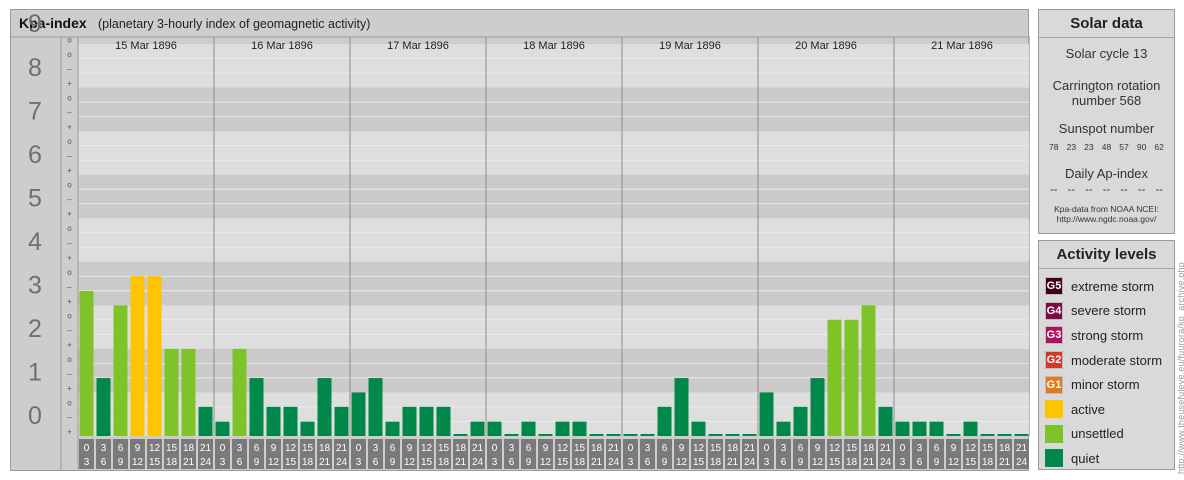 This screenshot has width=1184, height=480. What do you see at coordinates (962, 46) in the screenshot?
I see `day-label: 21 Mar 1896` at bounding box center [962, 46].